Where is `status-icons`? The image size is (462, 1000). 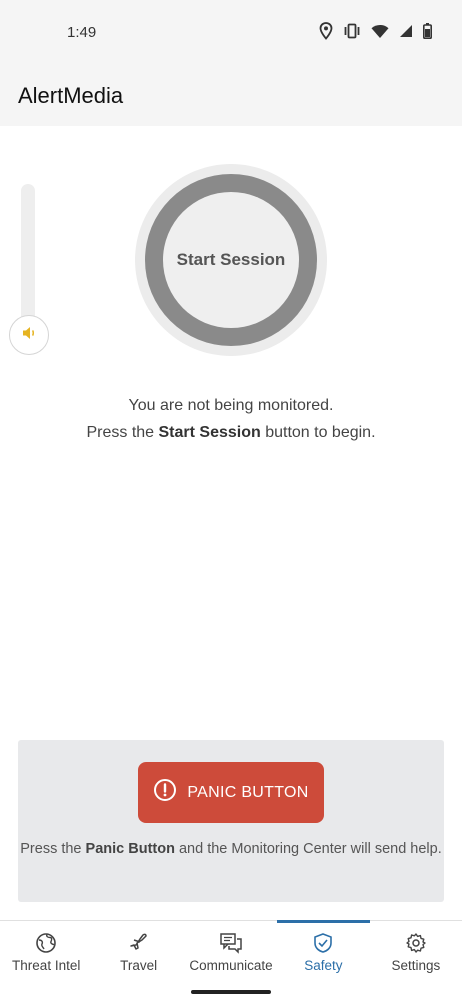
status-icons is located at coordinates (375, 31).